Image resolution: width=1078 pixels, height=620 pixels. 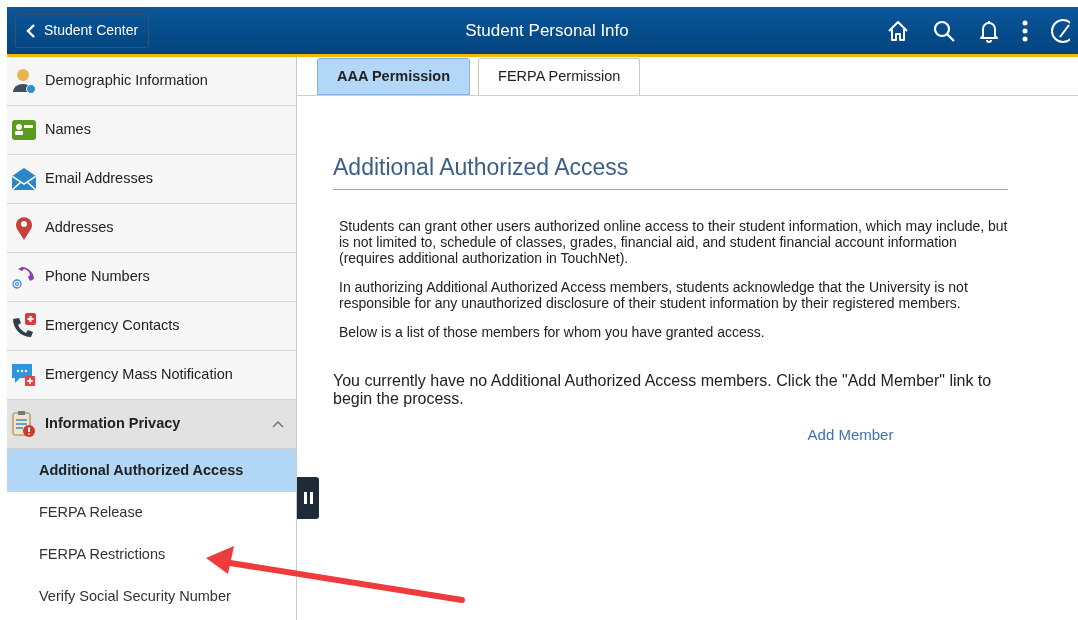 I want to click on back-button: Student Center, so click(x=82, y=30).